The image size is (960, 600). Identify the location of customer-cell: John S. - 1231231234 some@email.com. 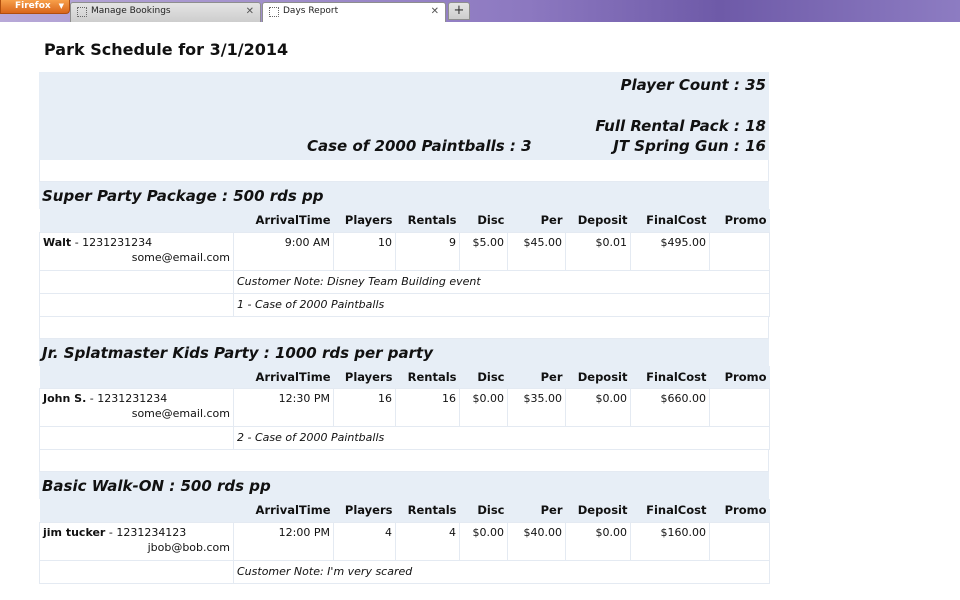
(136, 407).